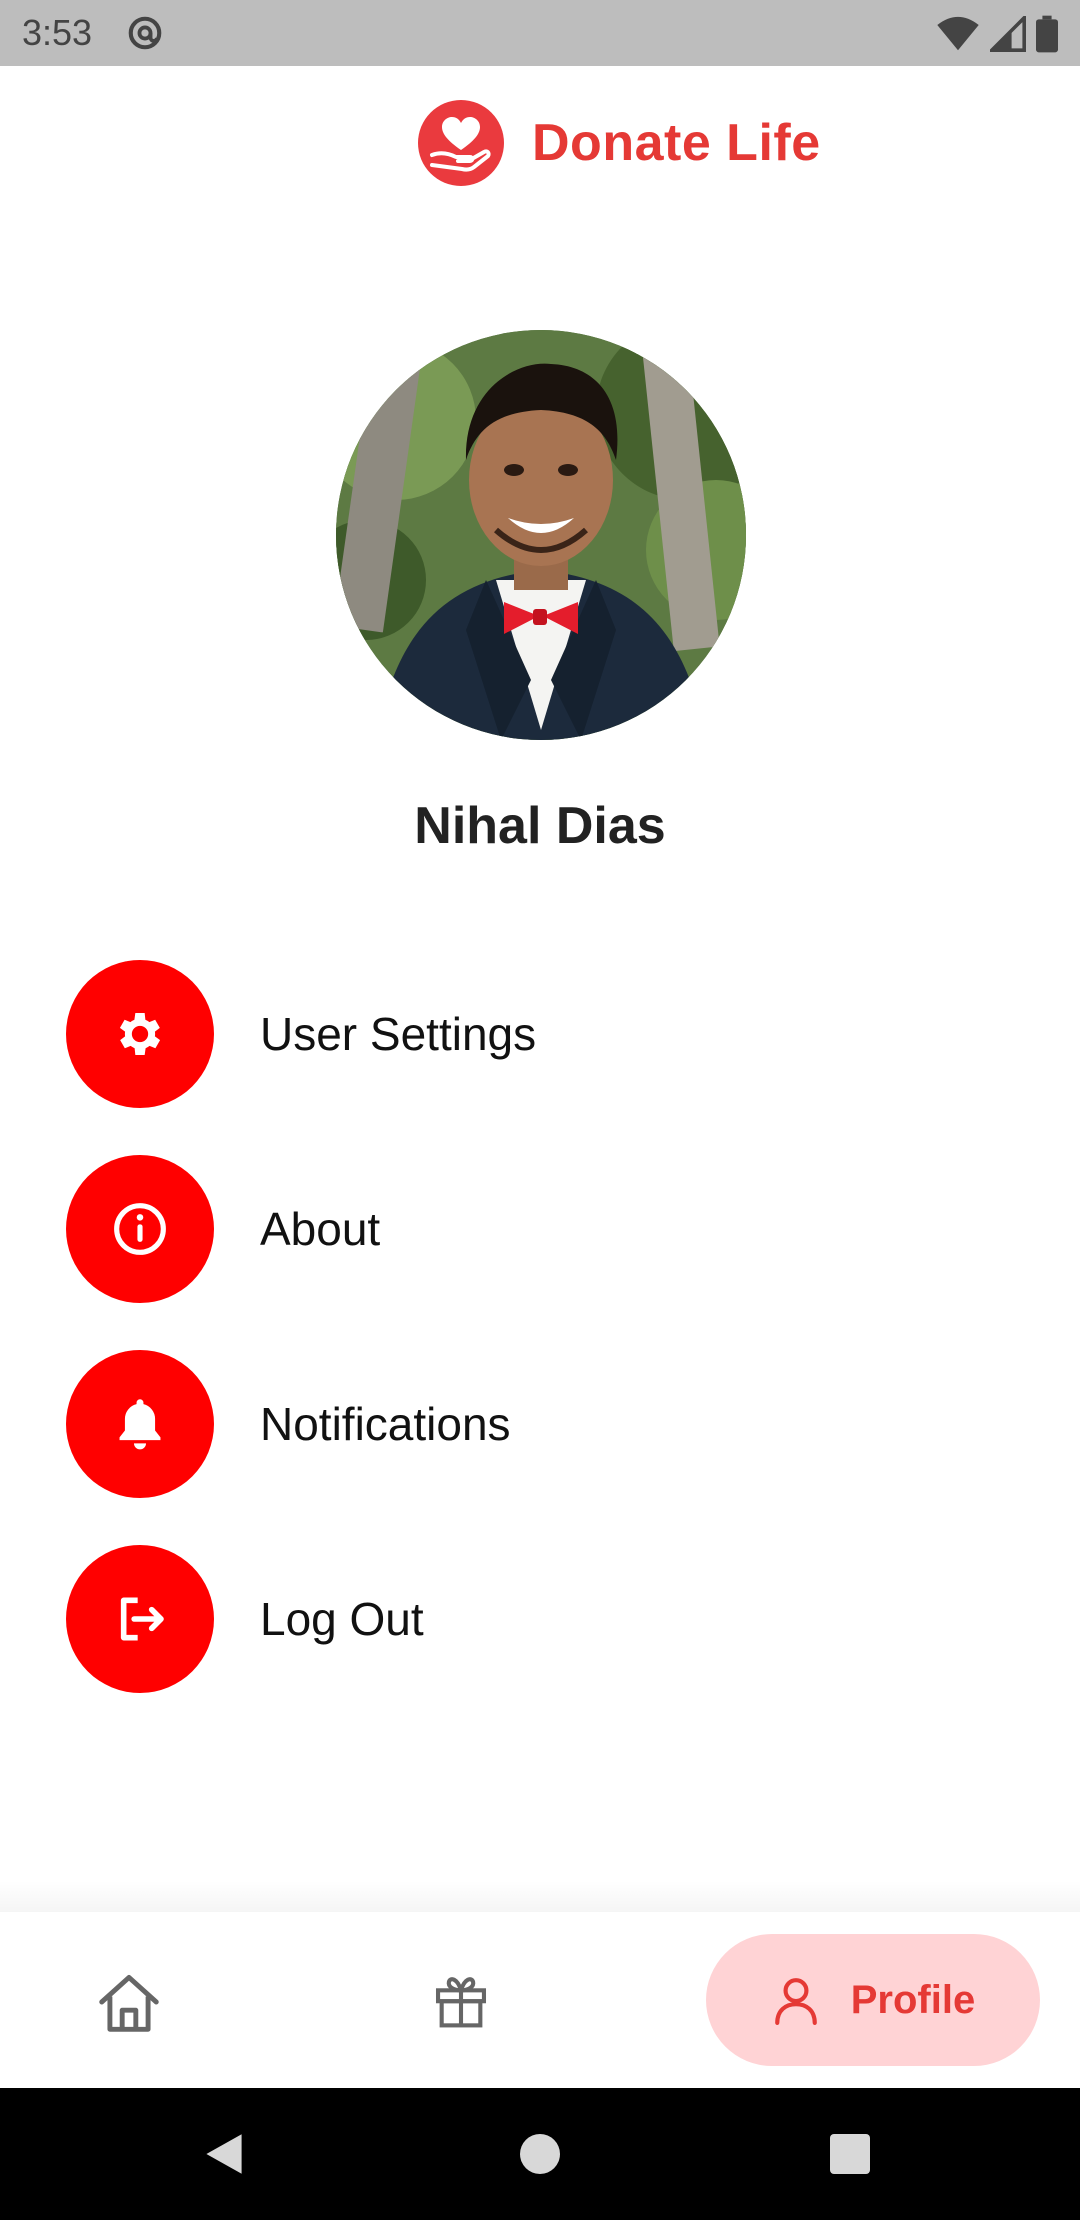  What do you see at coordinates (385, 1424) in the screenshot?
I see `menu-item-label: Notifications` at bounding box center [385, 1424].